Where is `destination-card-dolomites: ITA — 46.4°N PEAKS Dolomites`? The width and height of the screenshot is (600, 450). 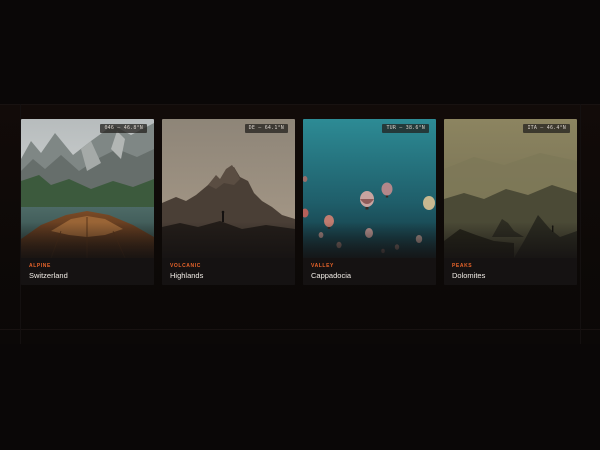 destination-card-dolomites: ITA — 46.4°N PEAKS Dolomites is located at coordinates (510, 202).